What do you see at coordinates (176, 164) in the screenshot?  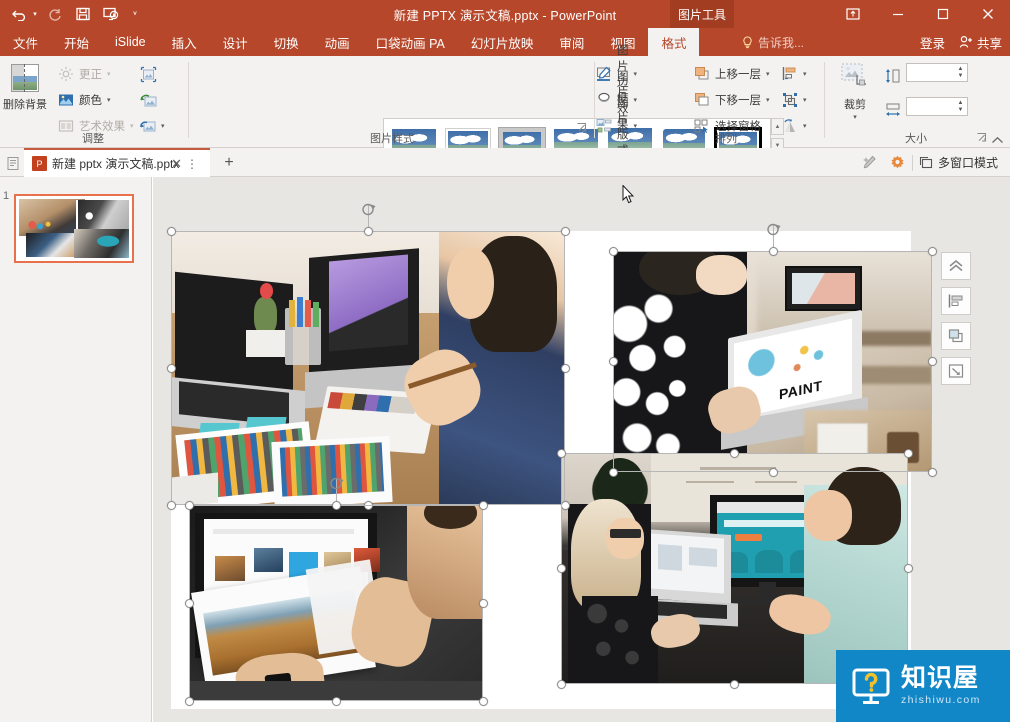 I see `close-icon: ✕` at bounding box center [176, 164].